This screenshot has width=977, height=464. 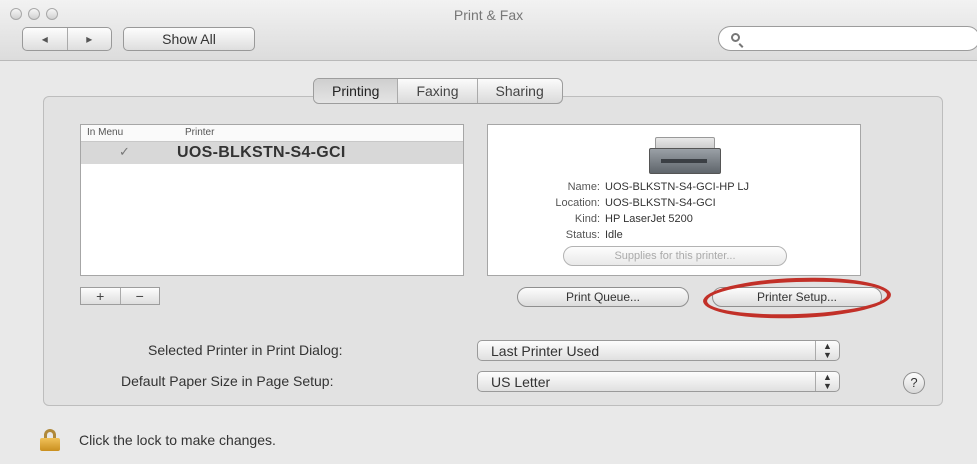 I want to click on history-nav: ◂ ▸, so click(x=67, y=39).